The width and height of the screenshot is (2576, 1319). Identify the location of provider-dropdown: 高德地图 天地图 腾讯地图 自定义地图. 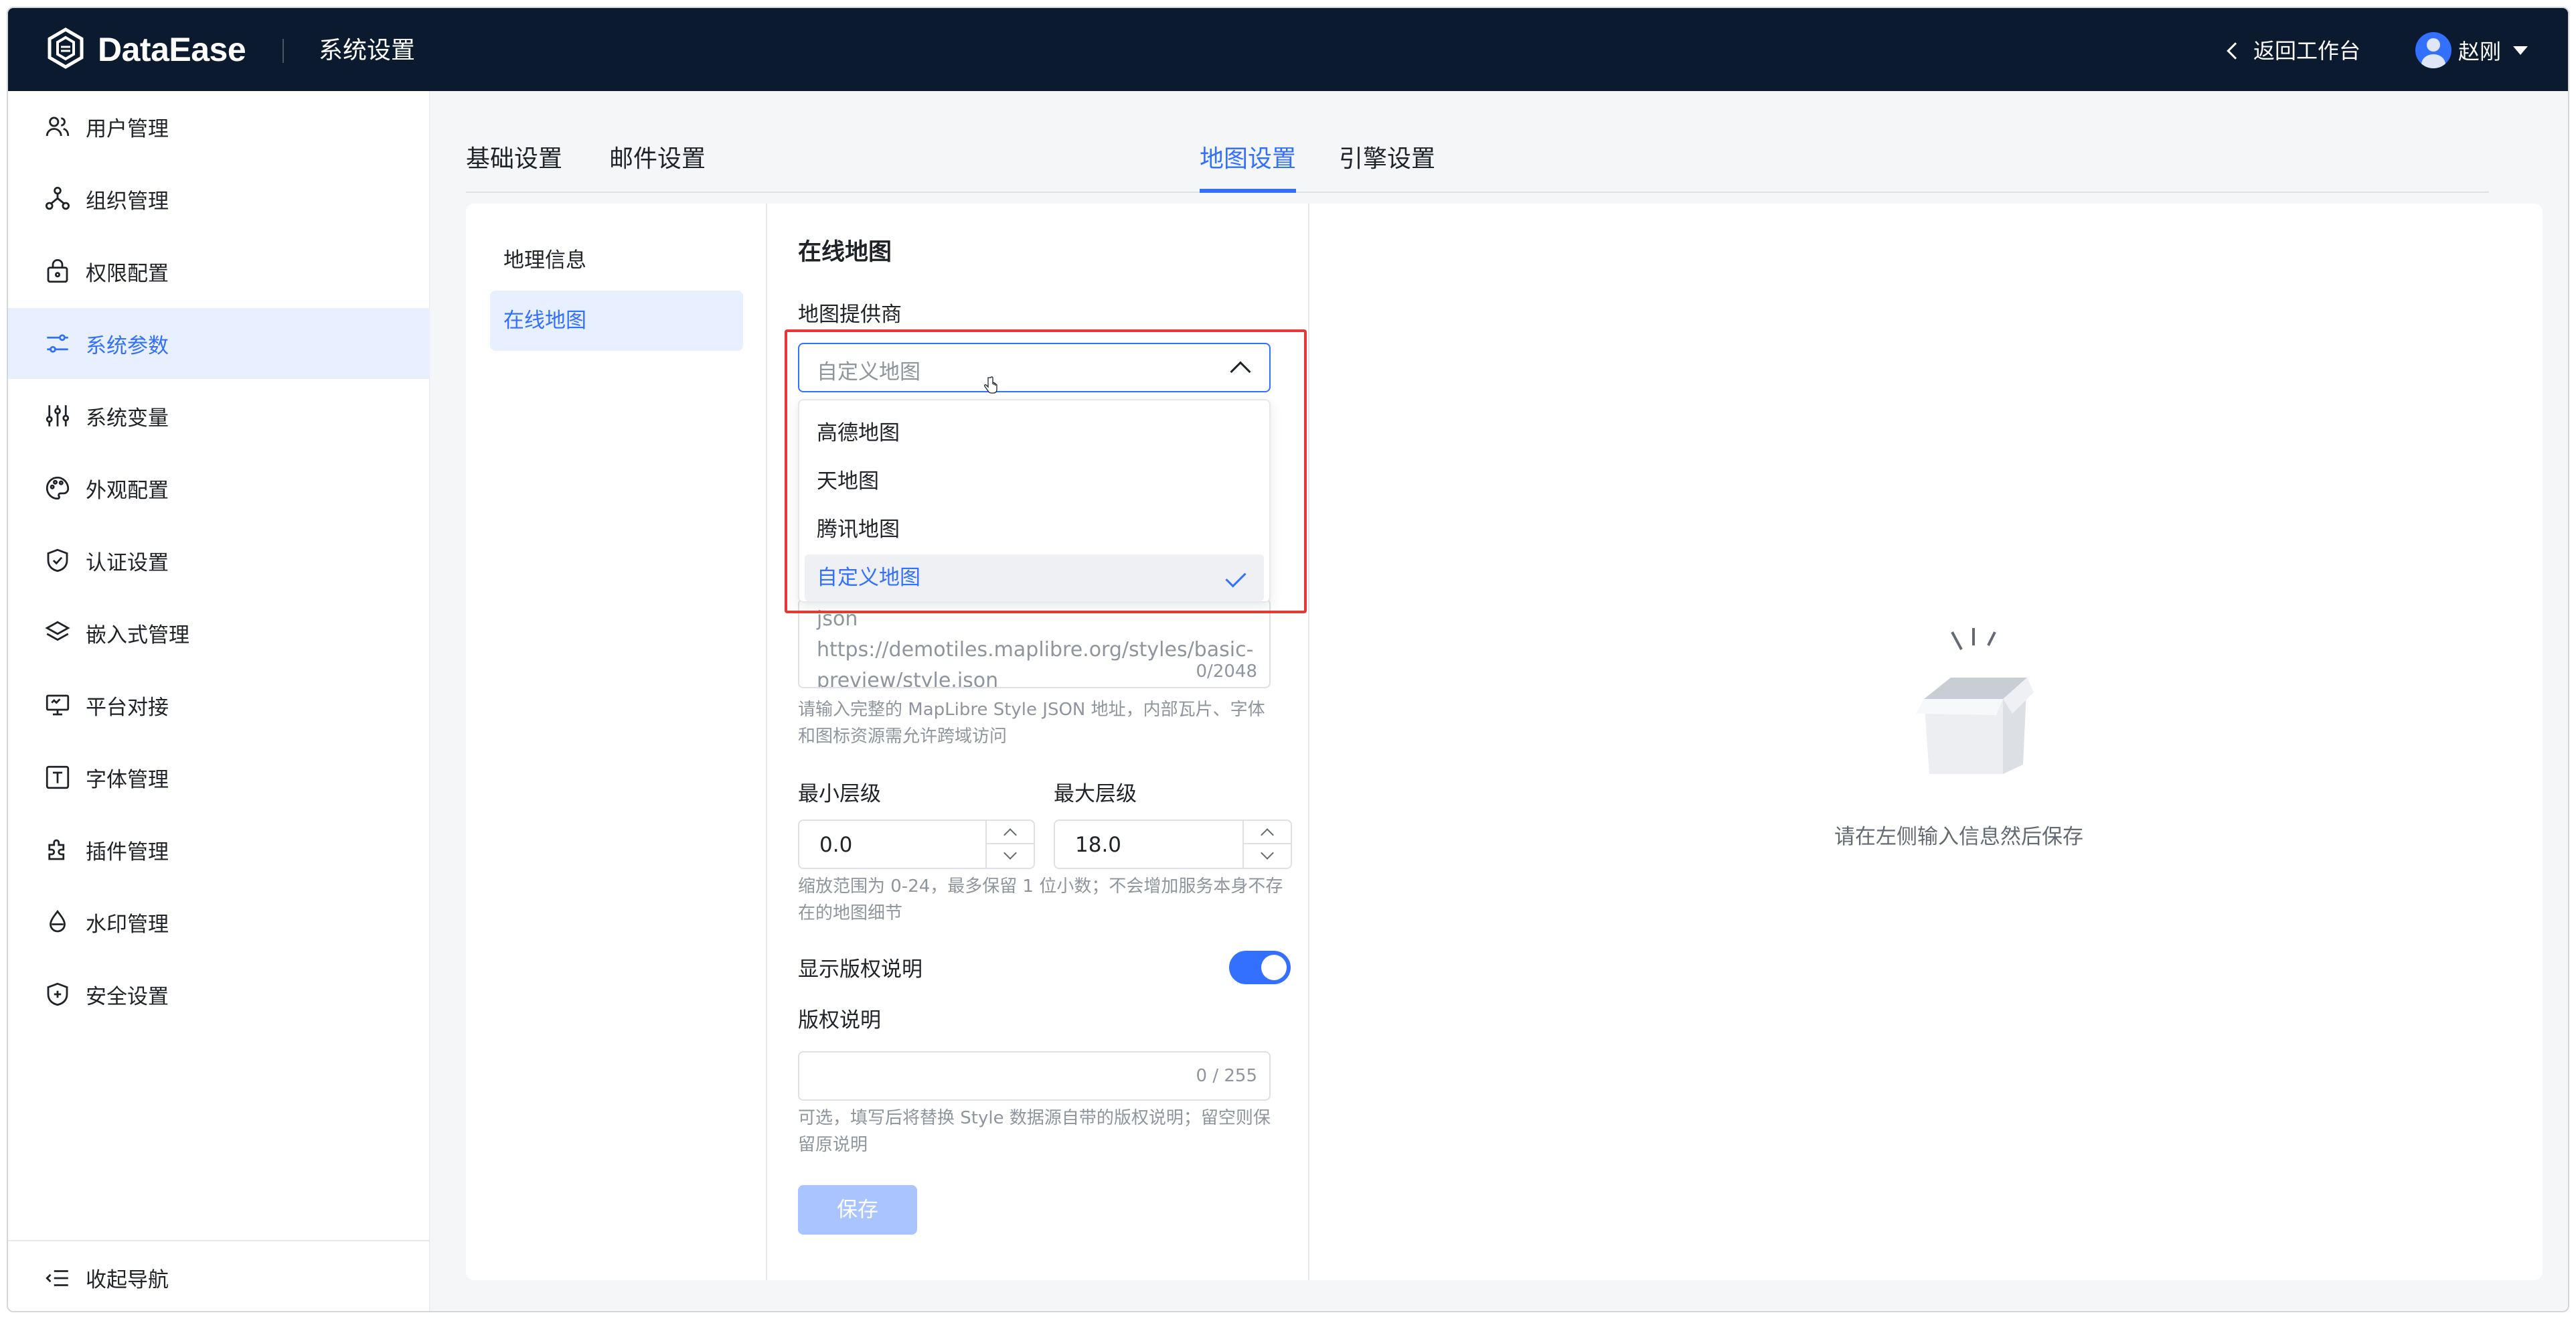
(1035, 501).